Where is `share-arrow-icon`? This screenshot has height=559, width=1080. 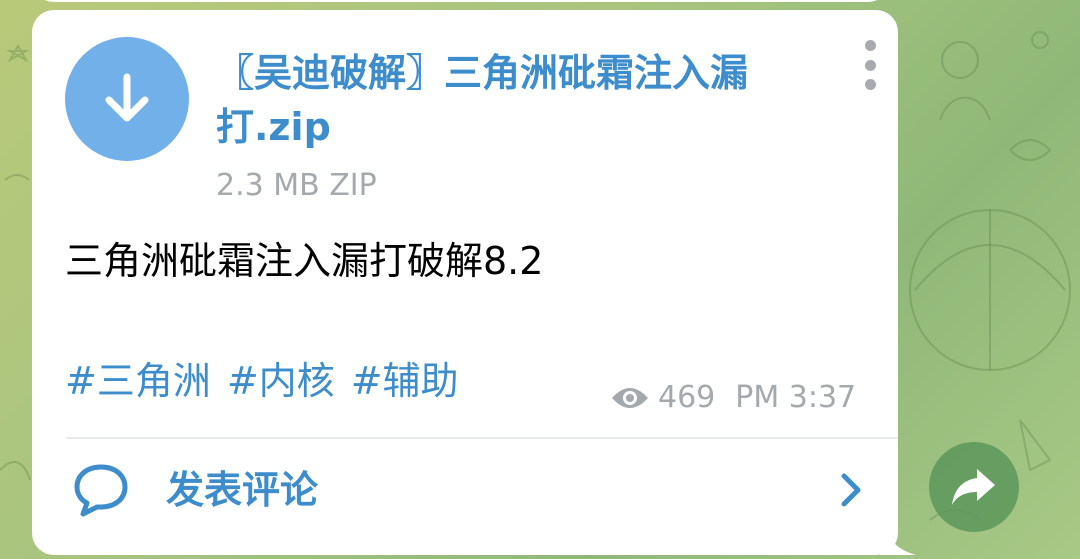 share-arrow-icon is located at coordinates (973, 487).